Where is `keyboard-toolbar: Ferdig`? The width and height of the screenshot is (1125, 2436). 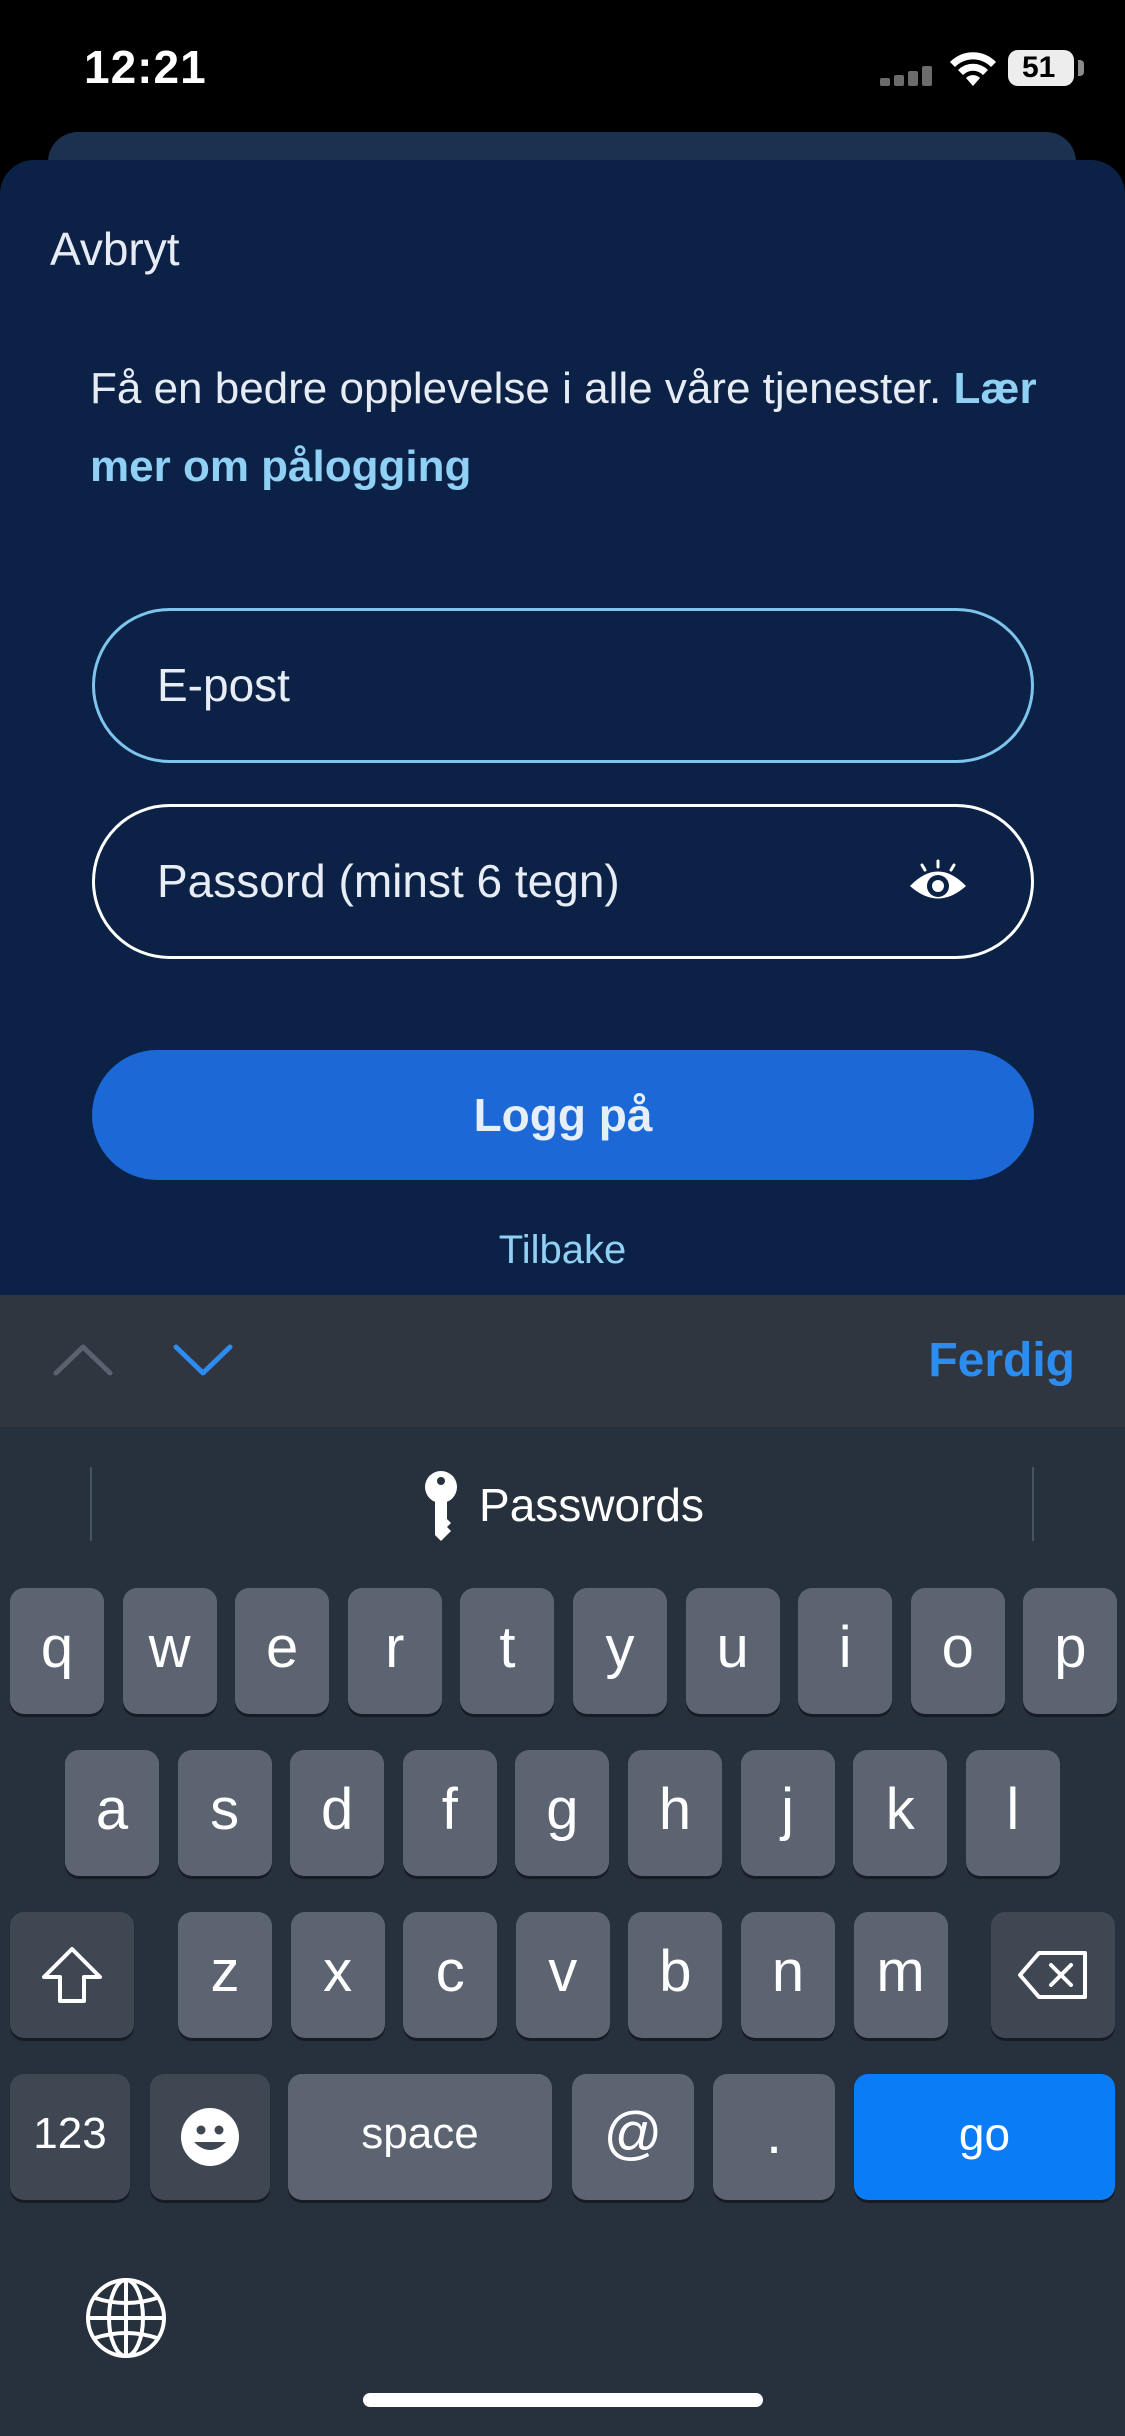 keyboard-toolbar: Ferdig is located at coordinates (562, 1361).